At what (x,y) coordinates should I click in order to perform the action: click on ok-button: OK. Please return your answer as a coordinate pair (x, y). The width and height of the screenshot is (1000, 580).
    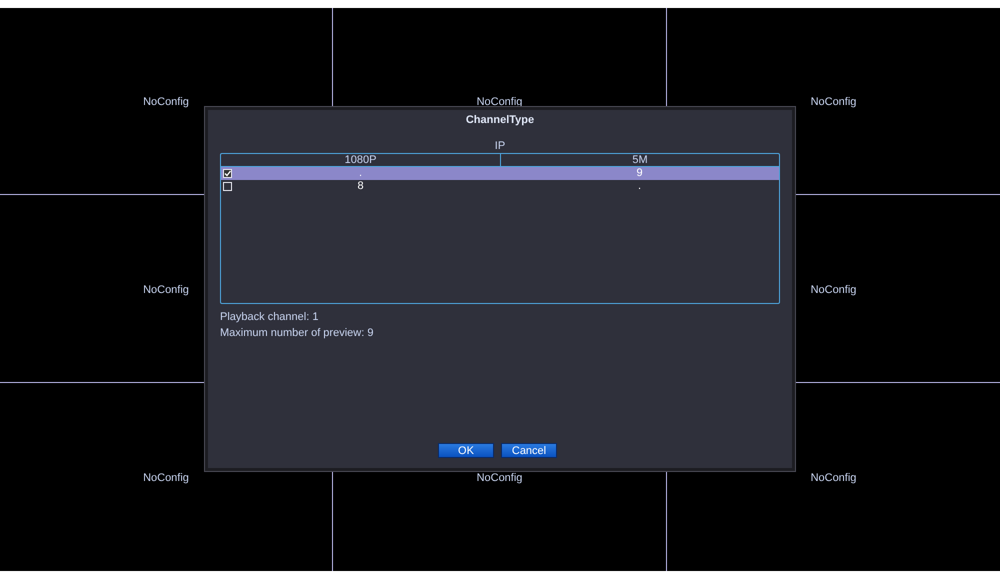
    Looking at the image, I should click on (466, 450).